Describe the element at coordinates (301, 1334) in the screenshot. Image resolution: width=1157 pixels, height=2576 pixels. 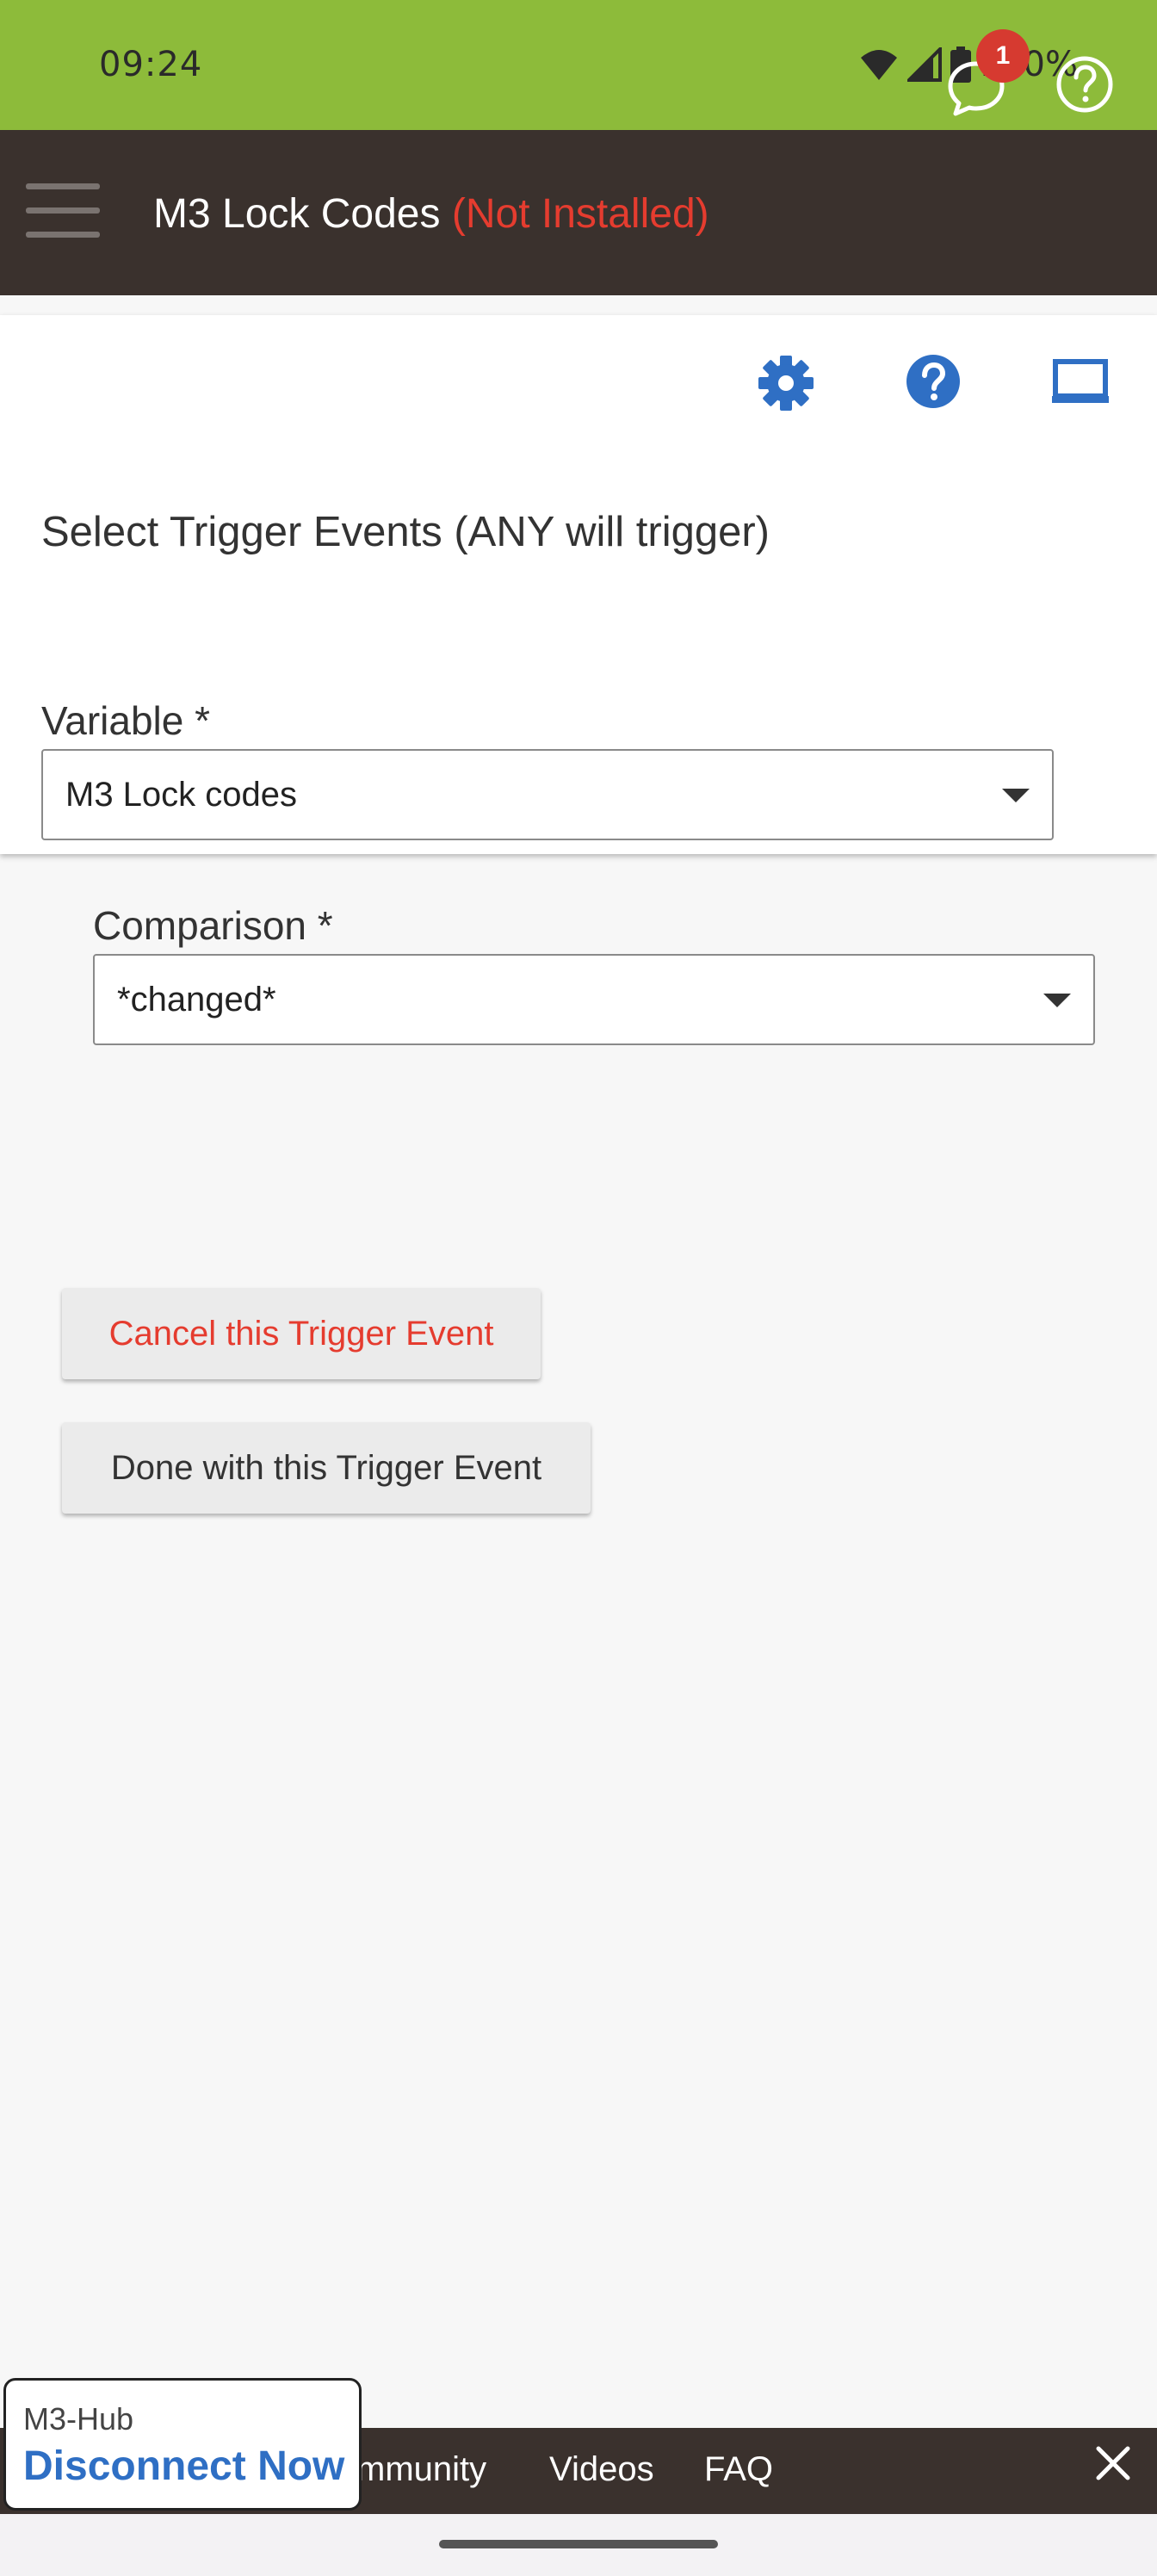
I see `cancel-trigger-button: Cancel this Trigger Event` at that location.